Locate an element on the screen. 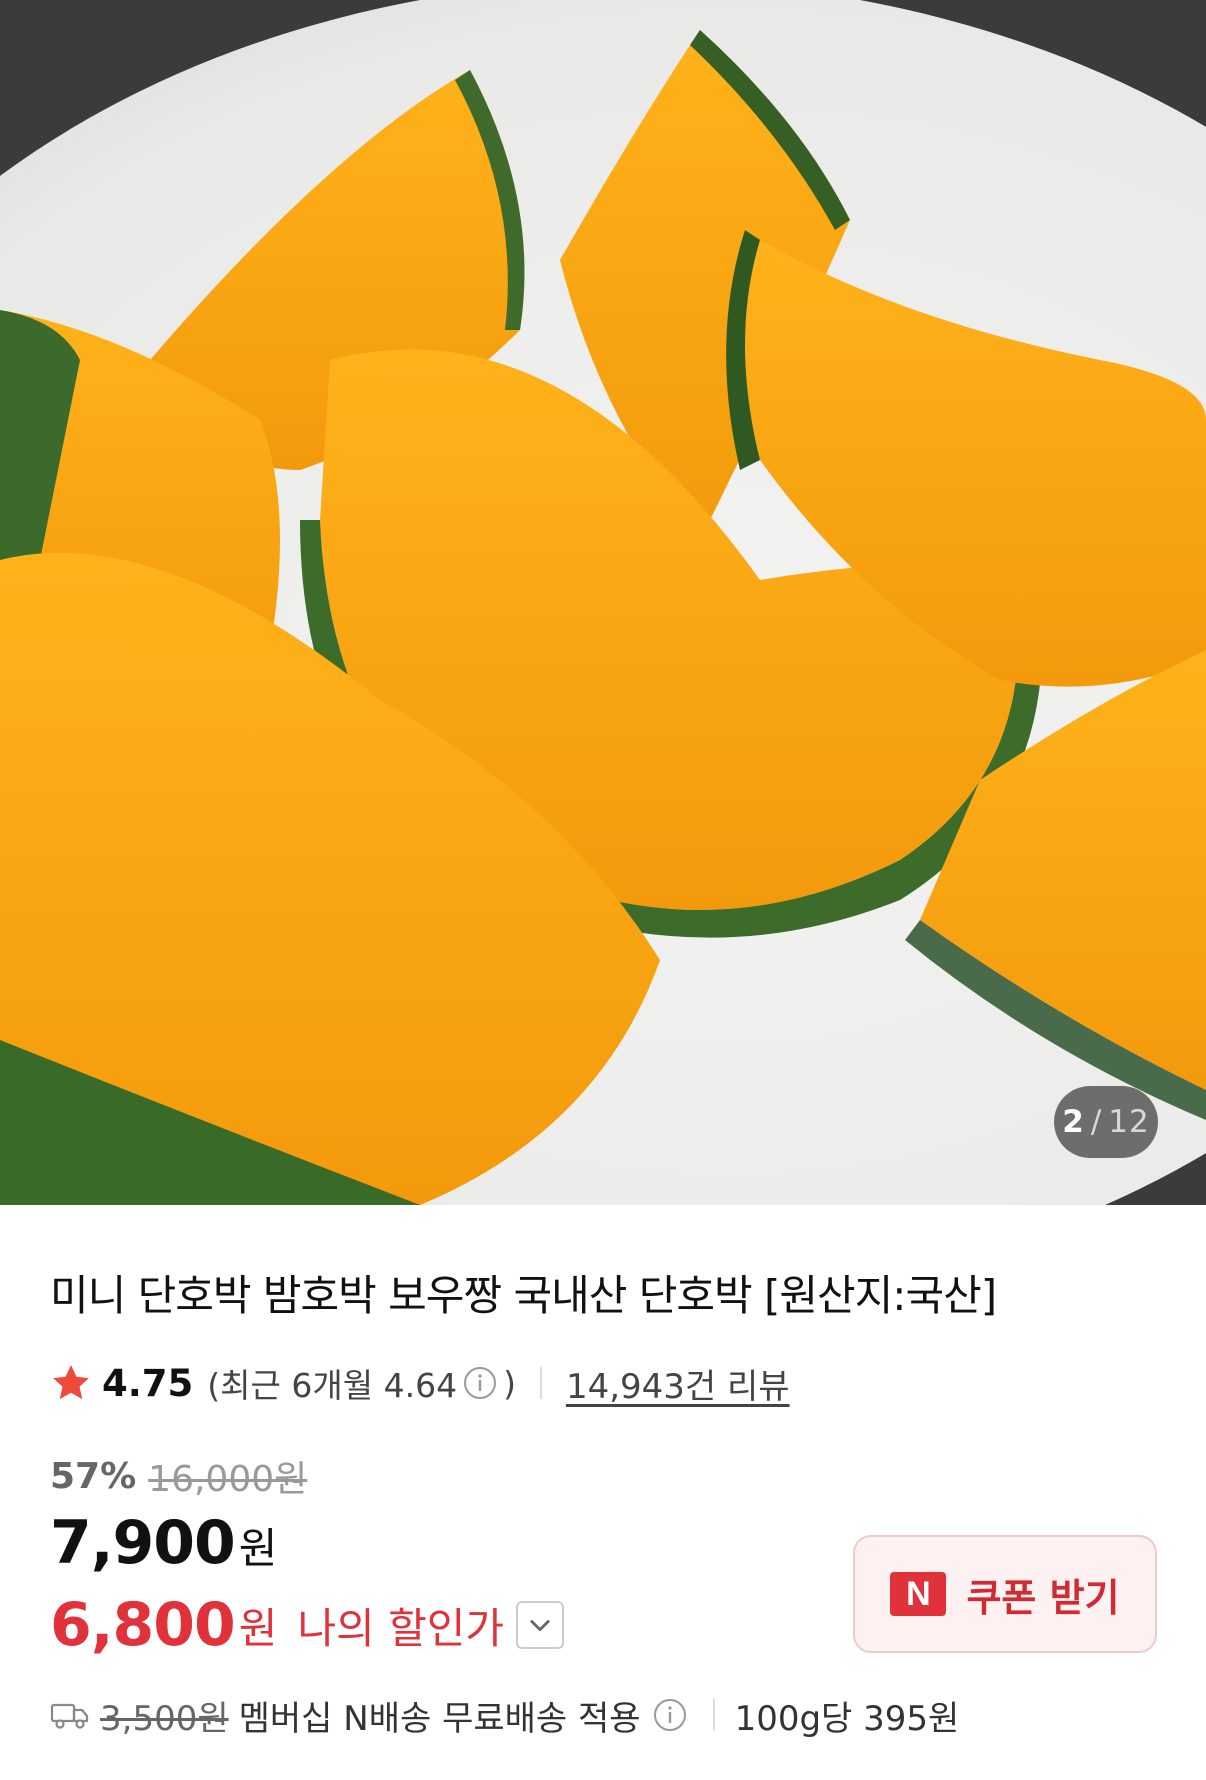 The height and width of the screenshot is (1780, 1206). chevron-down-icon is located at coordinates (540, 1625).